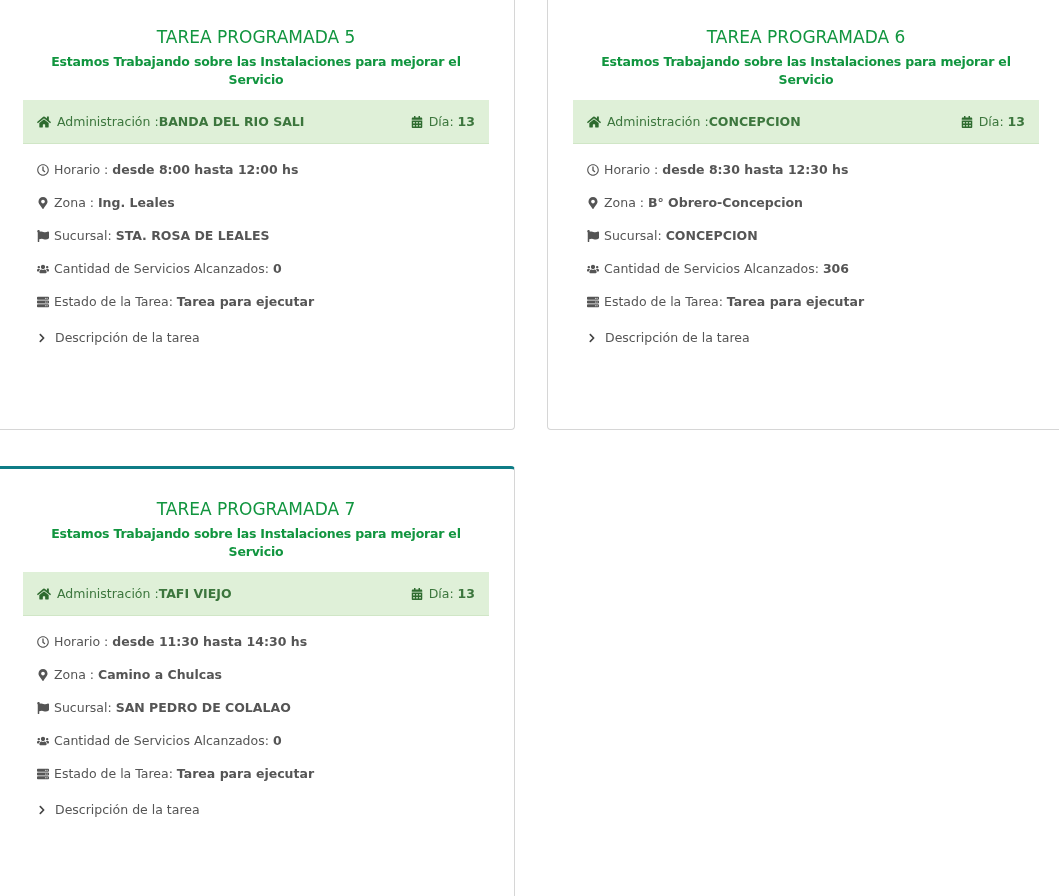  What do you see at coordinates (144, 593) in the screenshot?
I see `admin-text: Administración :TAFI VIEJO` at bounding box center [144, 593].